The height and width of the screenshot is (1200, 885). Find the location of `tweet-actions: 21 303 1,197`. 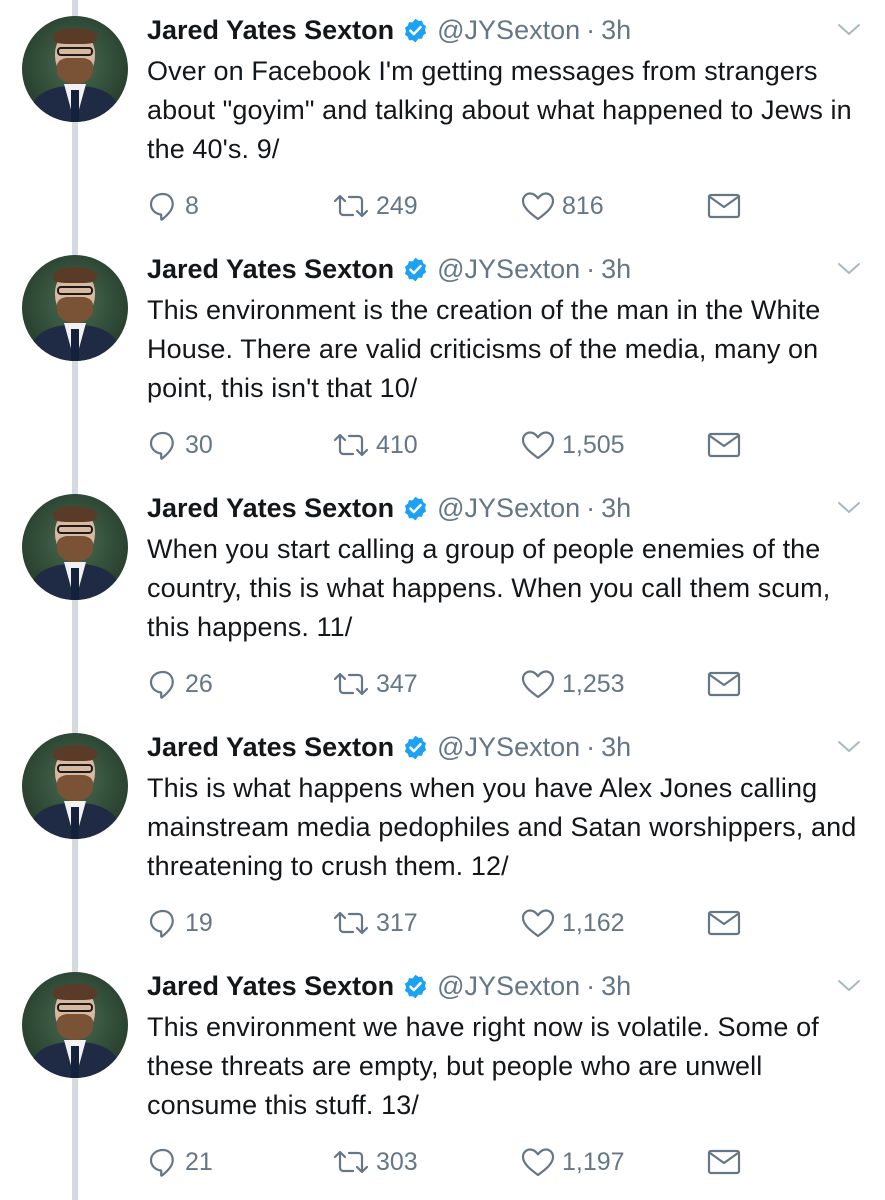

tweet-actions: 21 303 1,197 is located at coordinates (507, 1162).